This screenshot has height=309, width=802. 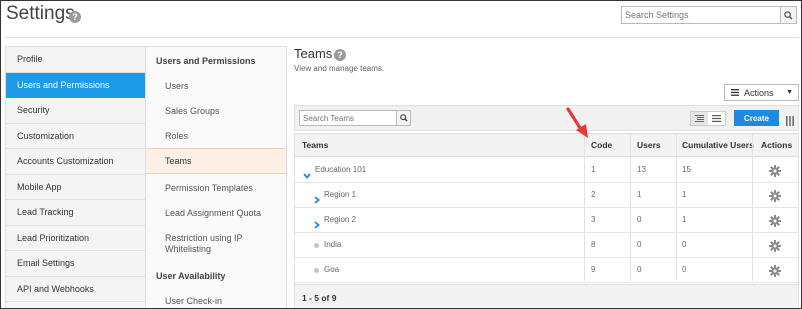 What do you see at coordinates (546, 296) in the screenshot?
I see `pagination-summary: 1 - 5 of 9` at bounding box center [546, 296].